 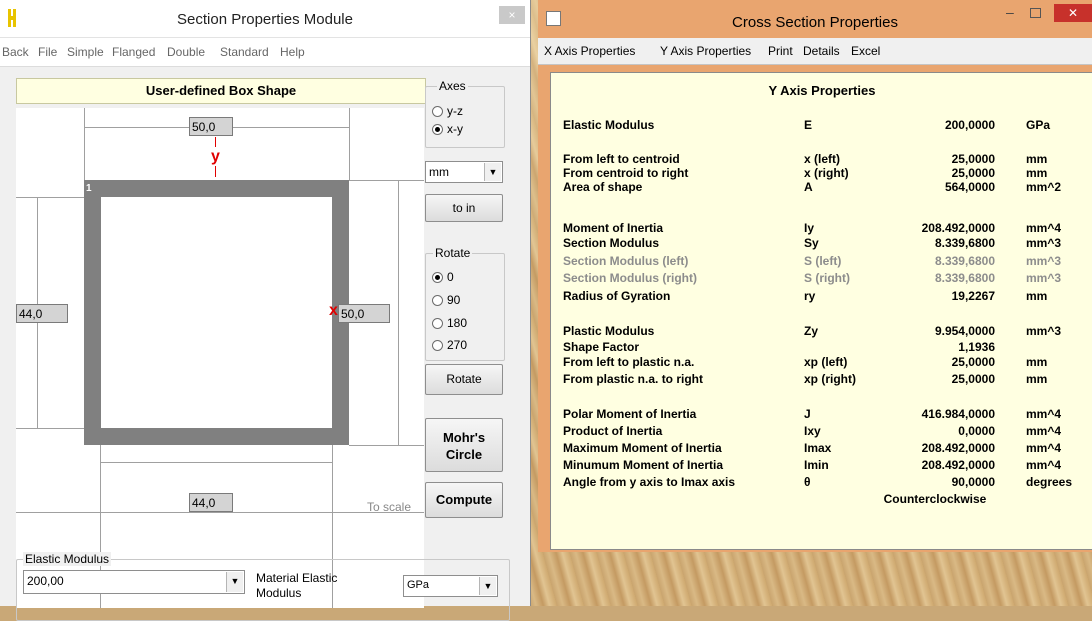 What do you see at coordinates (809, 228) in the screenshot?
I see `property-symbol: Iy` at bounding box center [809, 228].